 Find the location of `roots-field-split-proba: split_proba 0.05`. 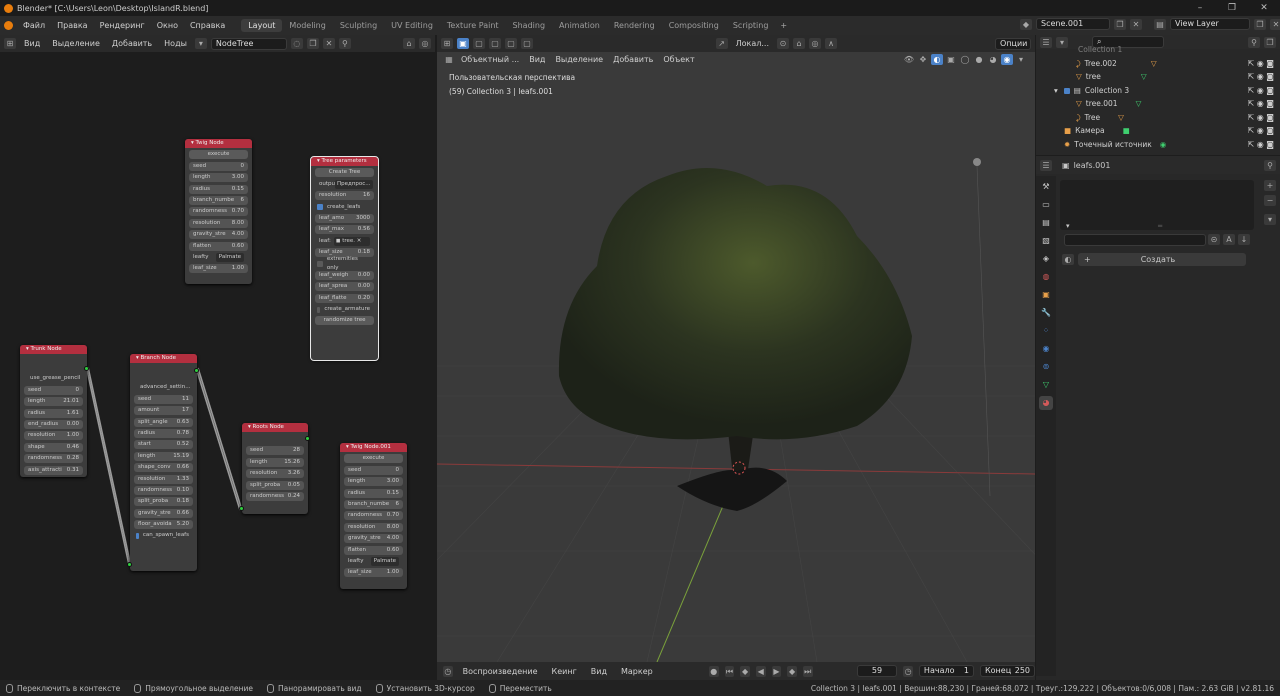

roots-field-split-proba: split_proba 0.05 is located at coordinates (275, 485).